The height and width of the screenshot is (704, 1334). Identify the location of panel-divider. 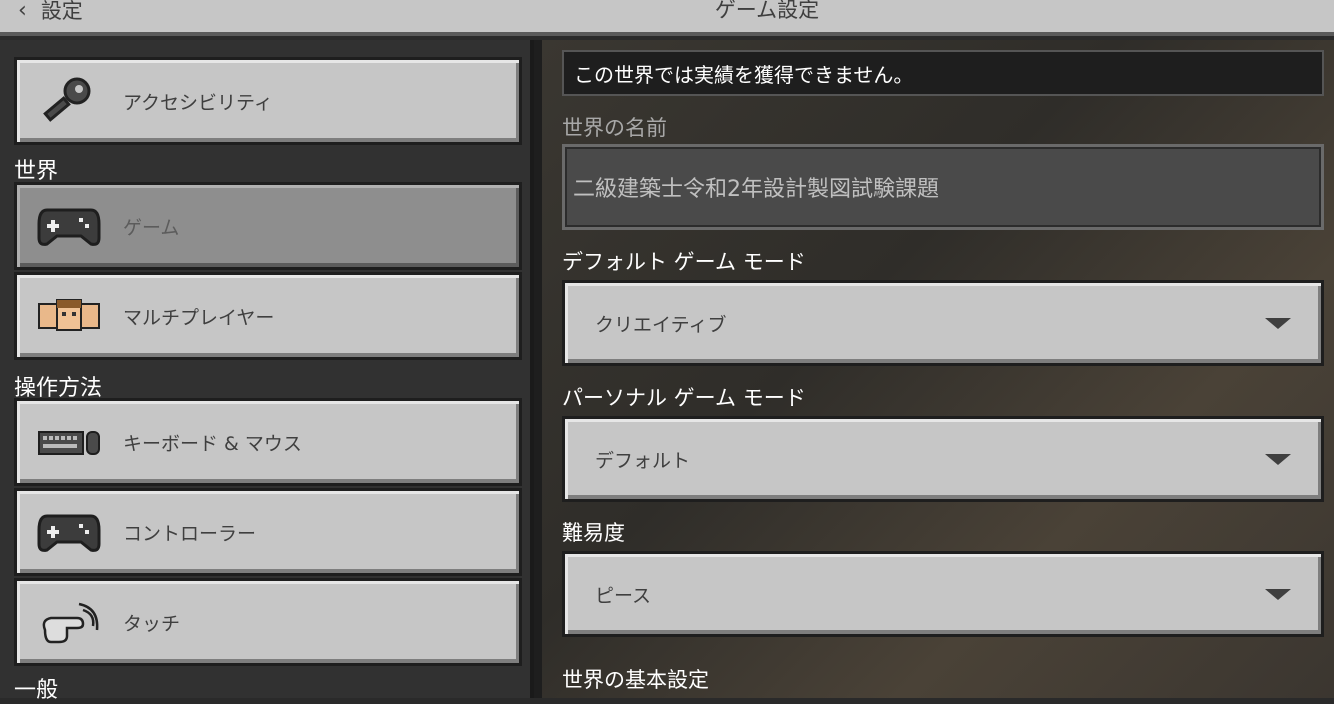
(538, 369).